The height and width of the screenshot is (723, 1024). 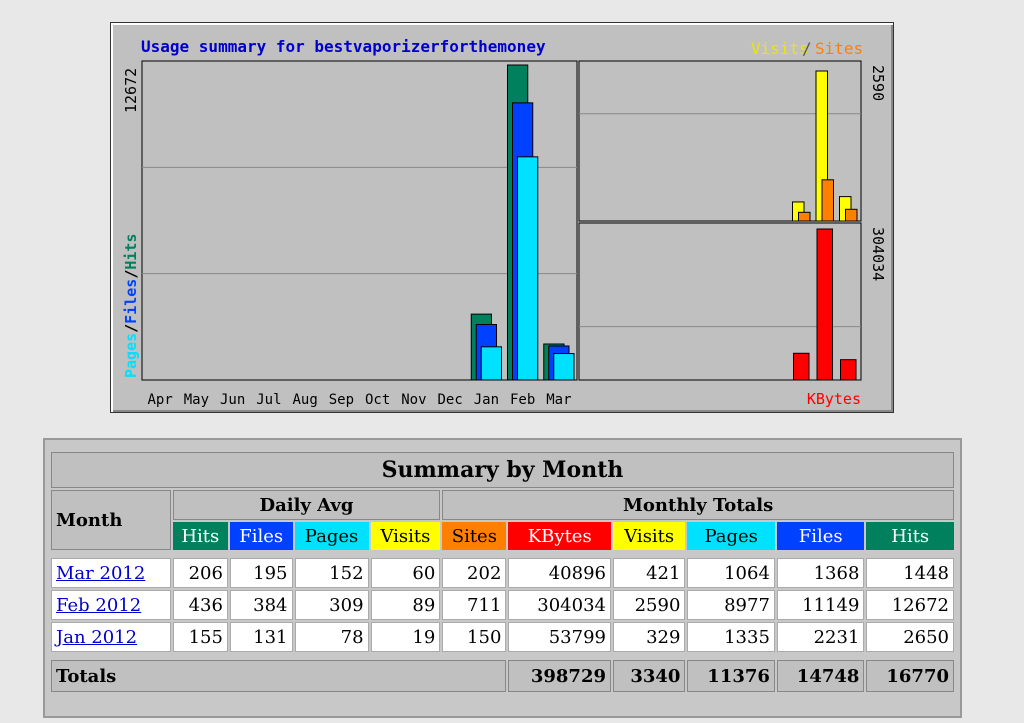 I want to click on cell: 152, so click(x=331, y=573).